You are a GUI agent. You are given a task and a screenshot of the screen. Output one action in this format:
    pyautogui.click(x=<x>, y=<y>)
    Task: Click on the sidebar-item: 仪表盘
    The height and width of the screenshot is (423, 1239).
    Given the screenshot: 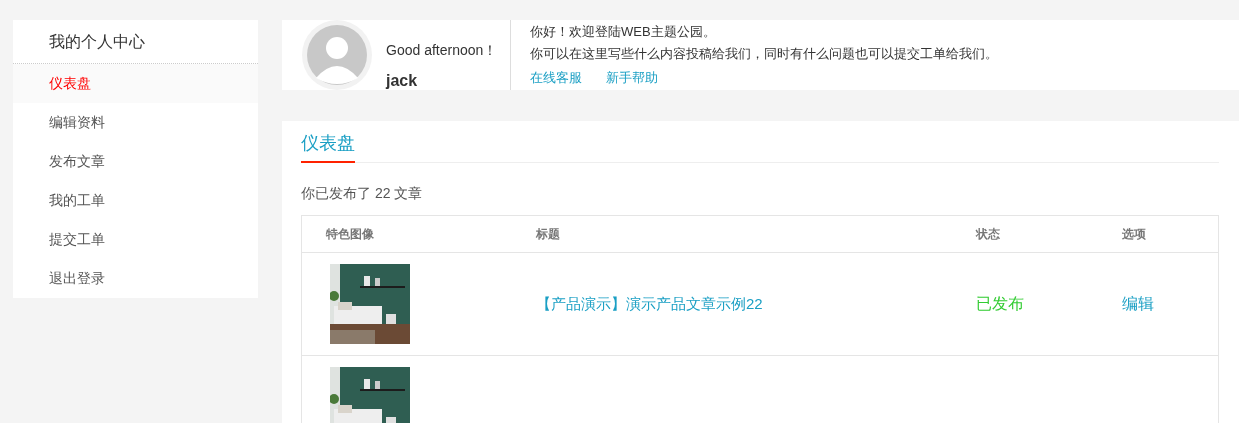 What is the action you would take?
    pyautogui.click(x=135, y=83)
    